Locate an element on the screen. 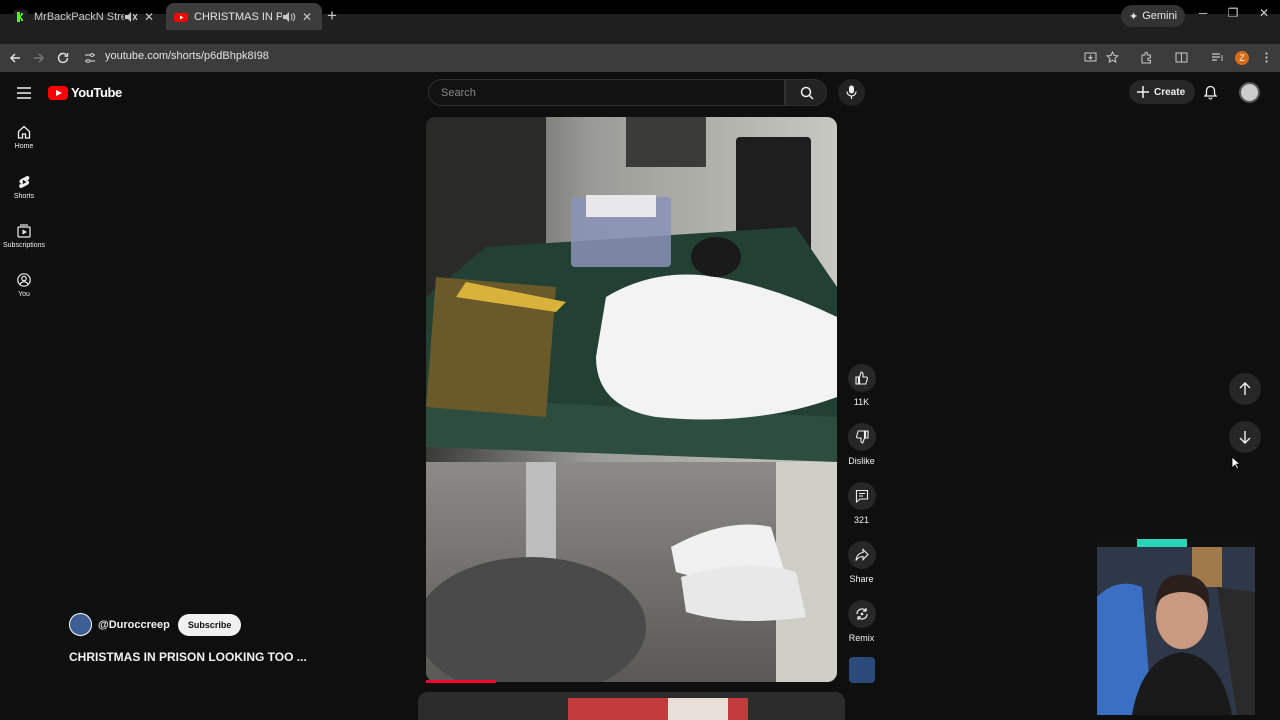 The image size is (1280, 720). create-button: Create is located at coordinates (1162, 92).